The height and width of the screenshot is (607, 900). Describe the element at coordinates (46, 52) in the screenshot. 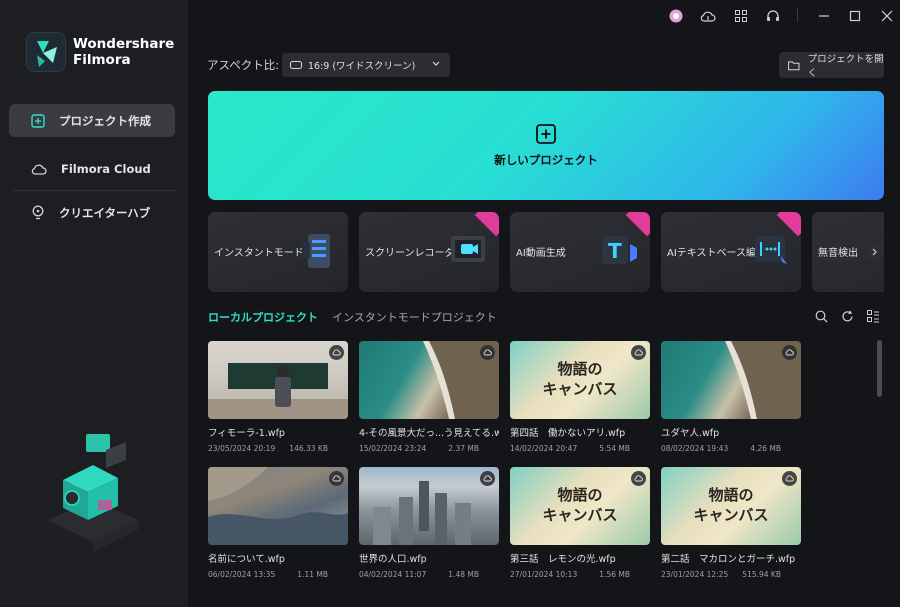

I see `filmora-logo-icon` at that location.